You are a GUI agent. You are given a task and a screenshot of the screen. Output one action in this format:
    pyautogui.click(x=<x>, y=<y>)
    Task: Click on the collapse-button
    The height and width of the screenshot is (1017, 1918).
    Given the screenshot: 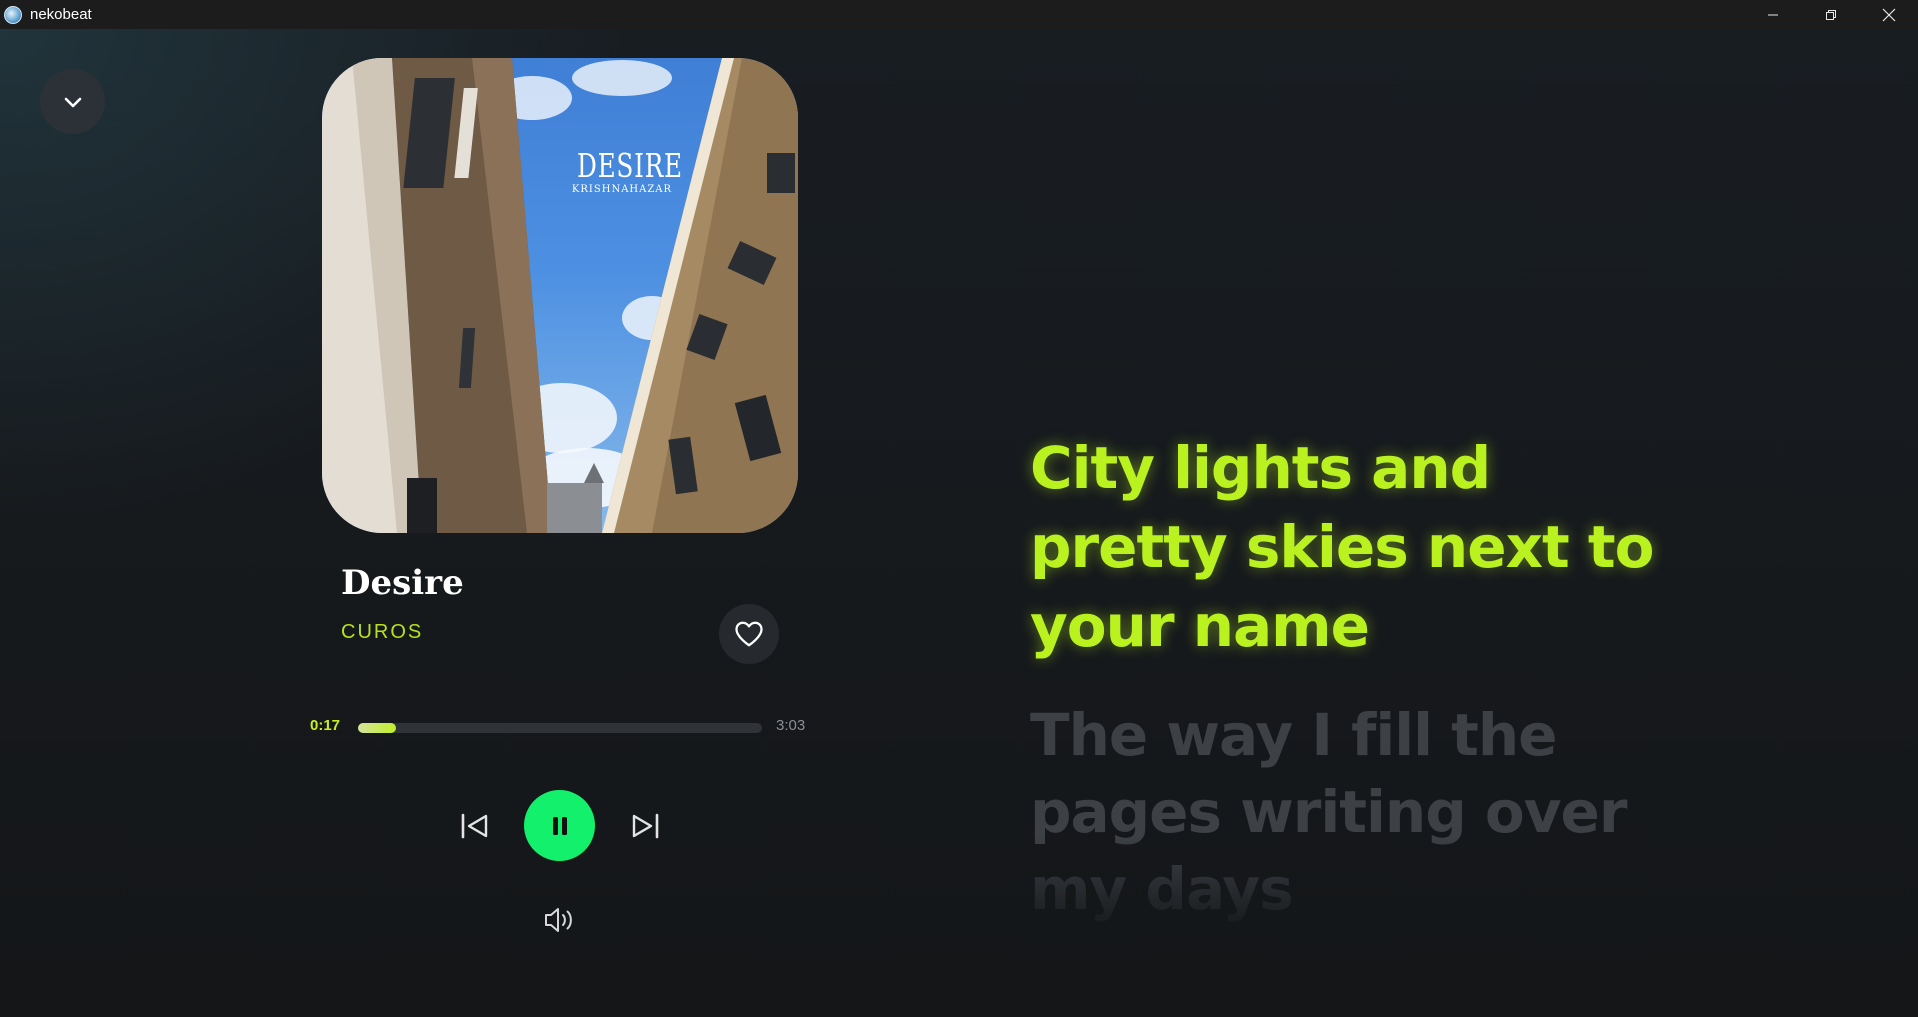 What is the action you would take?
    pyautogui.click(x=72, y=101)
    